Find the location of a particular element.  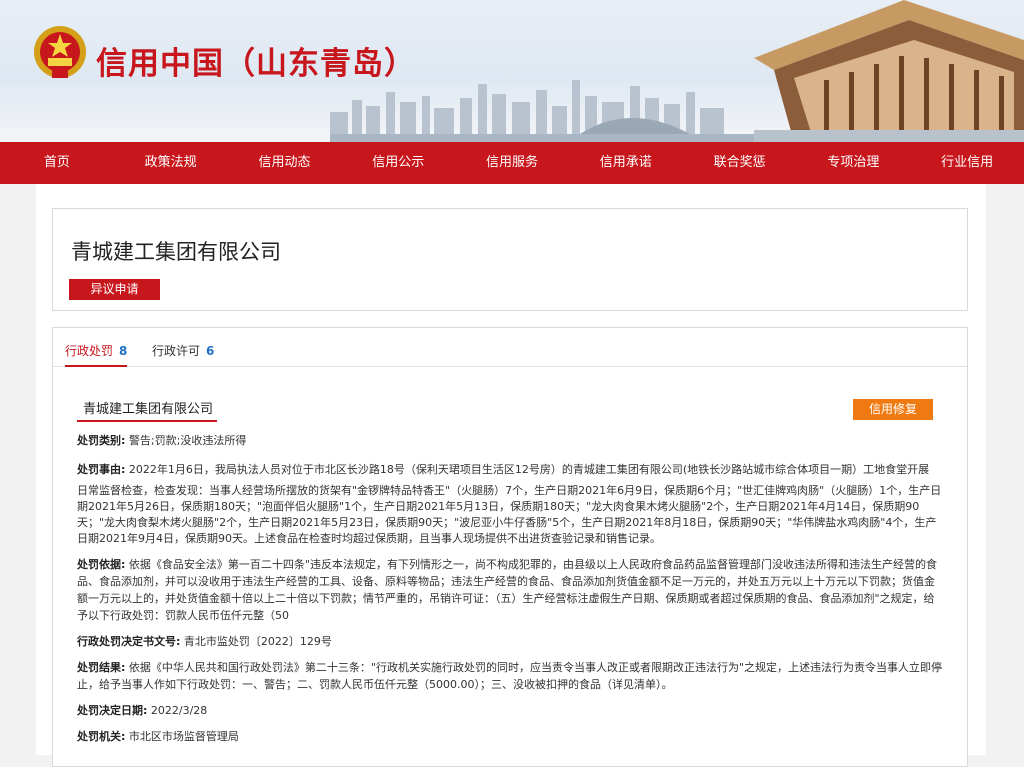

field-label: 处罚类别: is located at coordinates (101, 440).